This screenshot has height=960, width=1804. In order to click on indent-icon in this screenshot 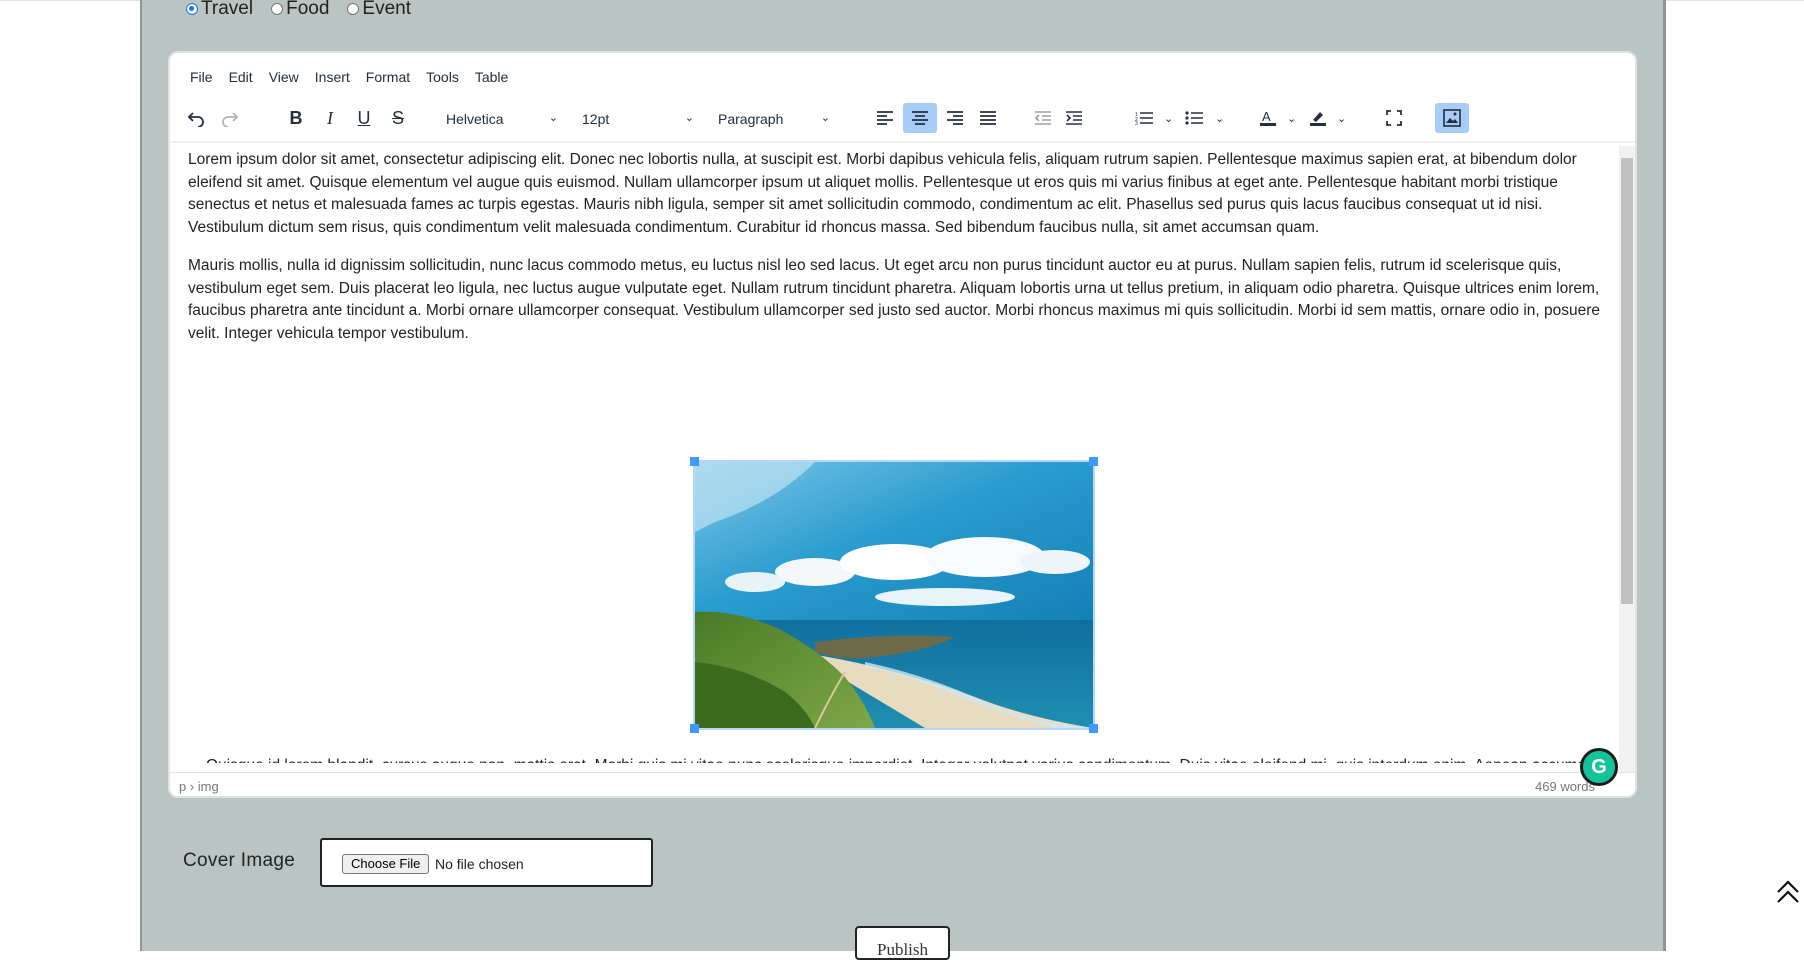, I will do `click(1074, 118)`.